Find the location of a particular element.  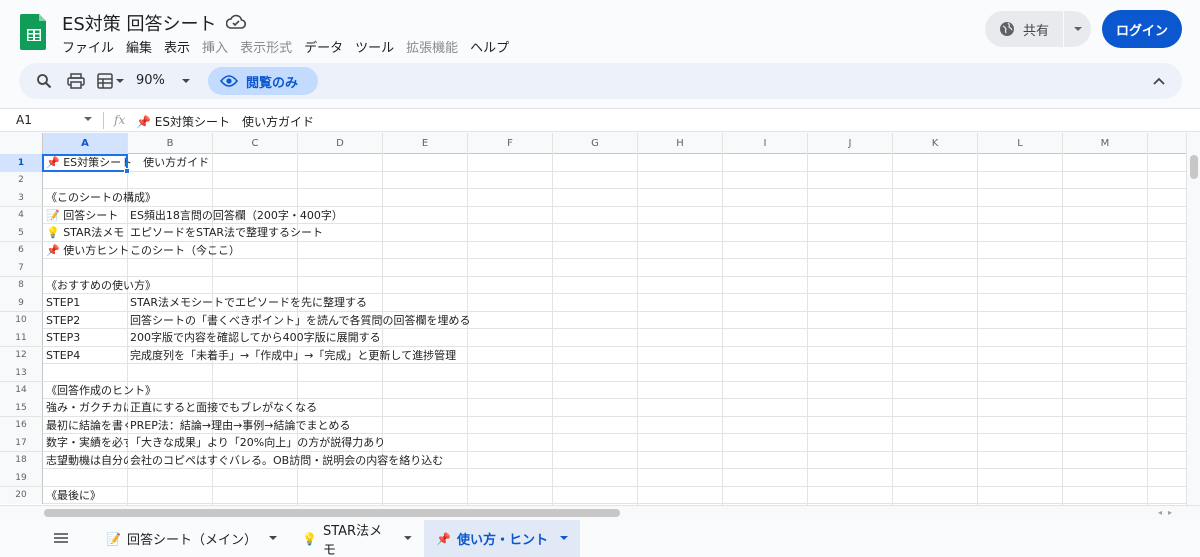

menu-item: ツール is located at coordinates (378, 46).